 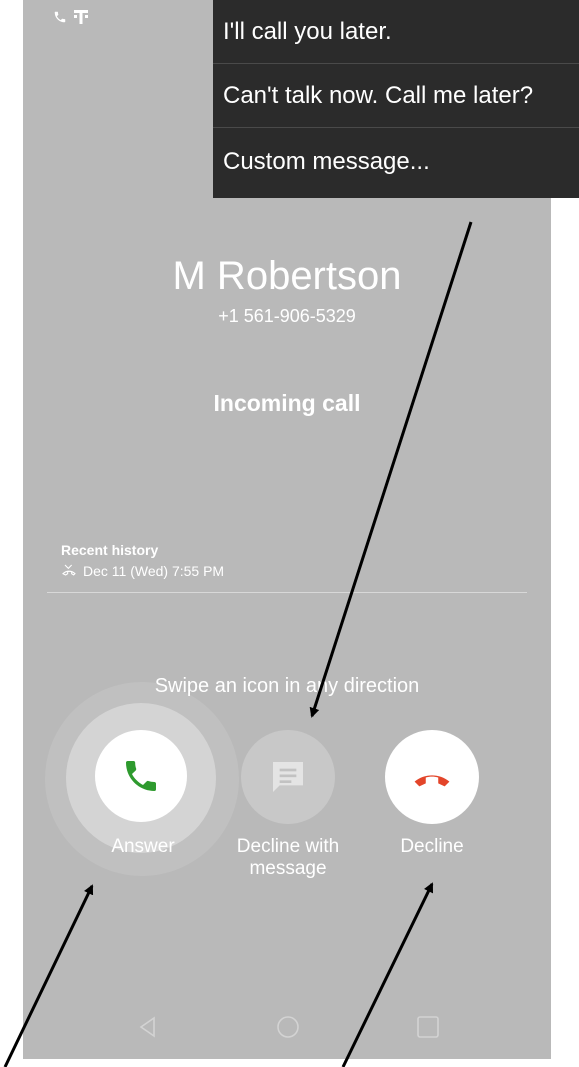 What do you see at coordinates (48, 975) in the screenshot?
I see `arrow-to-answer` at bounding box center [48, 975].